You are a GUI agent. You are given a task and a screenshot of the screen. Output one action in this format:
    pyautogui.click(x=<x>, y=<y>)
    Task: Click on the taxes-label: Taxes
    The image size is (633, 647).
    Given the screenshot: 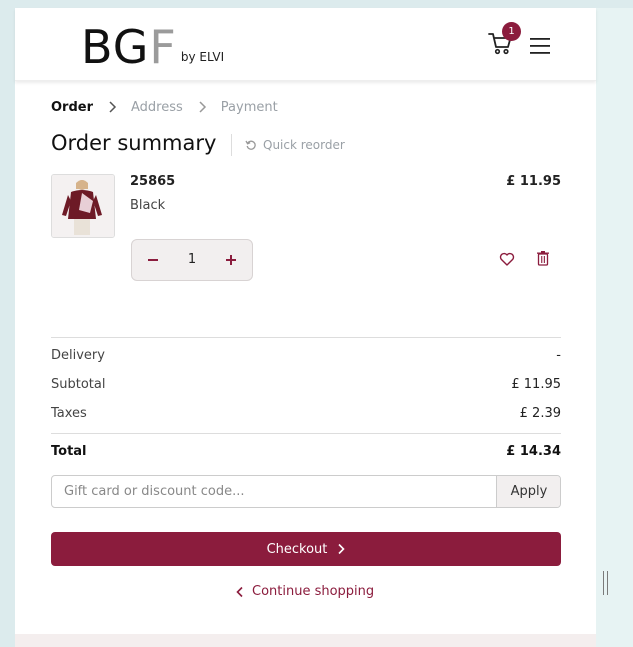 What is the action you would take?
    pyautogui.click(x=69, y=413)
    